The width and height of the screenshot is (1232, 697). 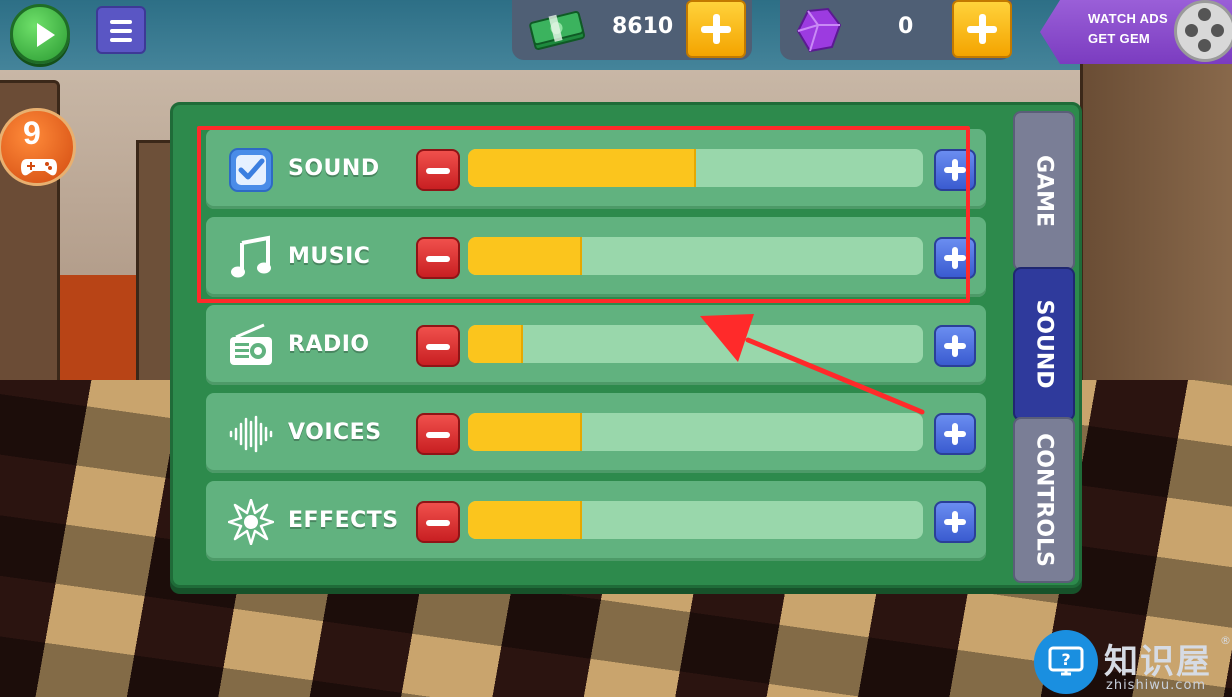 What do you see at coordinates (955, 346) in the screenshot?
I see `radio-increase-button` at bounding box center [955, 346].